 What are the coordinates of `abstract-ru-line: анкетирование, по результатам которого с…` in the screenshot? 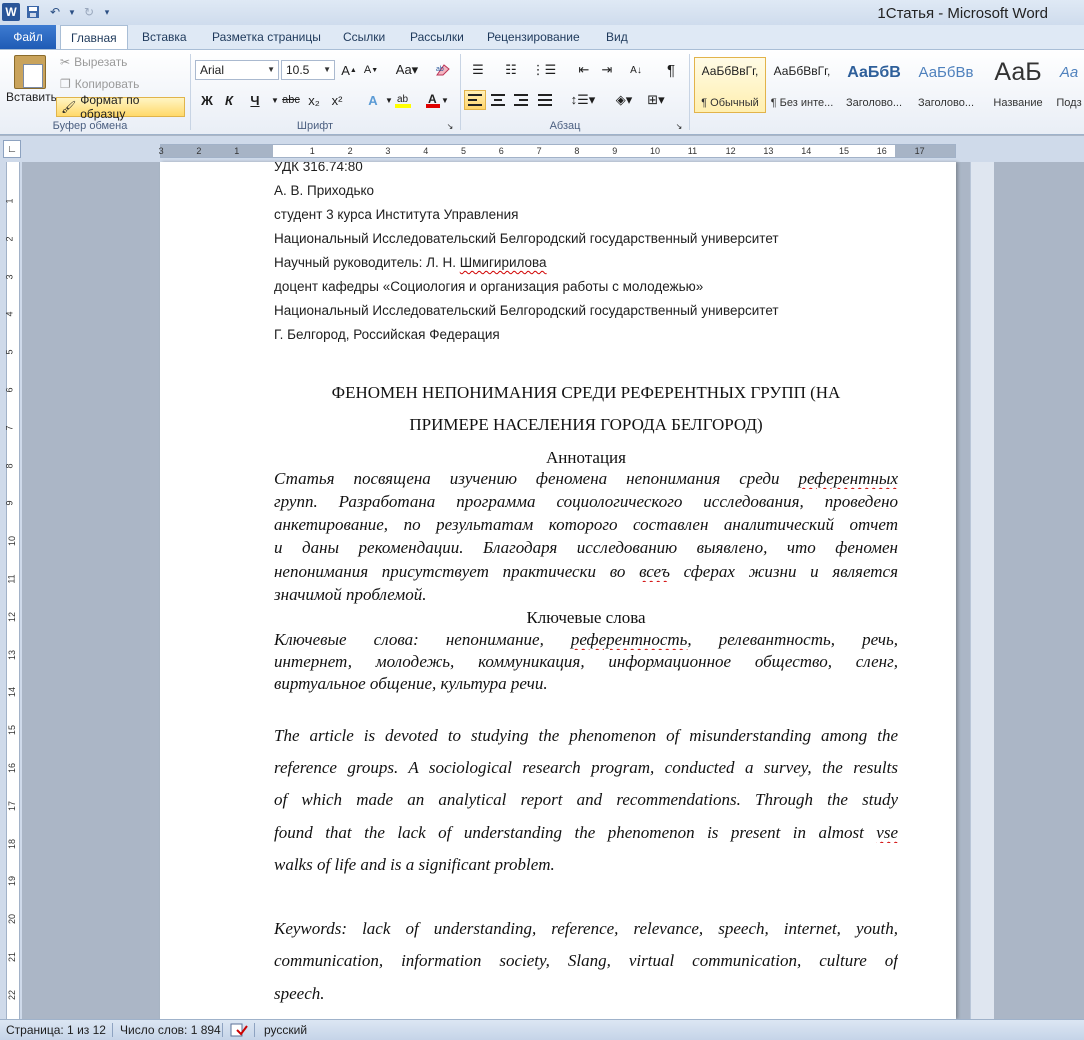 It's located at (586, 524).